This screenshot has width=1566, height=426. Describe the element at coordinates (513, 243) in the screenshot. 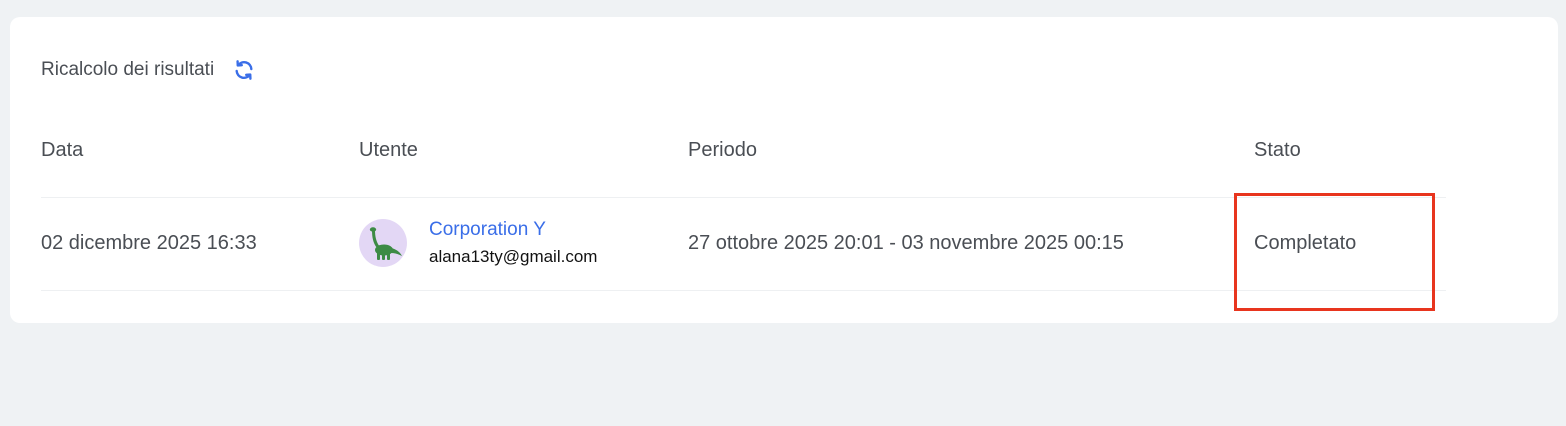

I see `user-info: Corporation Y alana13ty@gmail.com` at that location.